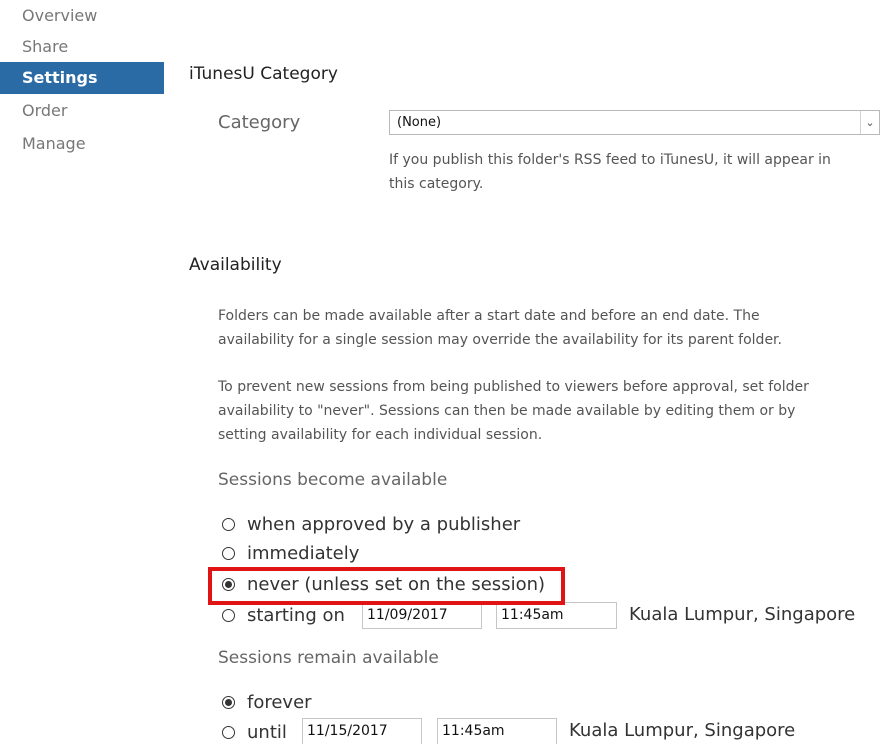 This screenshot has width=880, height=744. I want to click on radio-until: until, so click(254, 731).